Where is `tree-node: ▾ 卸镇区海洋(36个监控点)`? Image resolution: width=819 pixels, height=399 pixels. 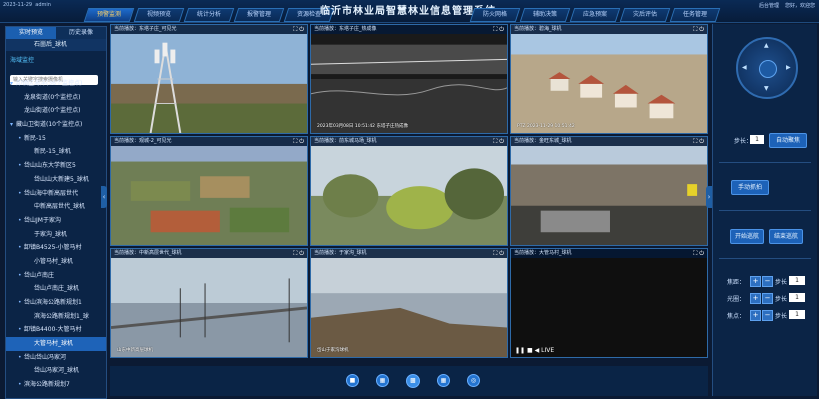 tree-node: ▾ 卸镇区海洋(36个监控点) is located at coordinates (56, 84).